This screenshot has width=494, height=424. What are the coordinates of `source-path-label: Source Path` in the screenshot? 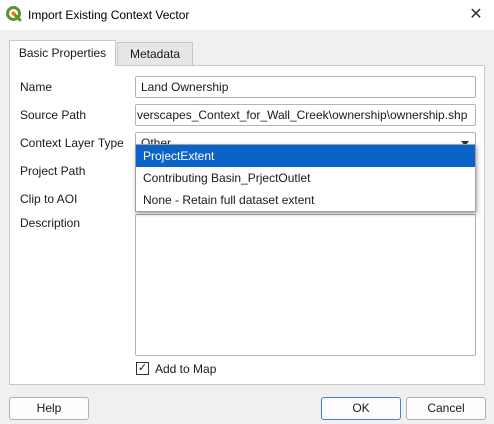 It's located at (53, 115).